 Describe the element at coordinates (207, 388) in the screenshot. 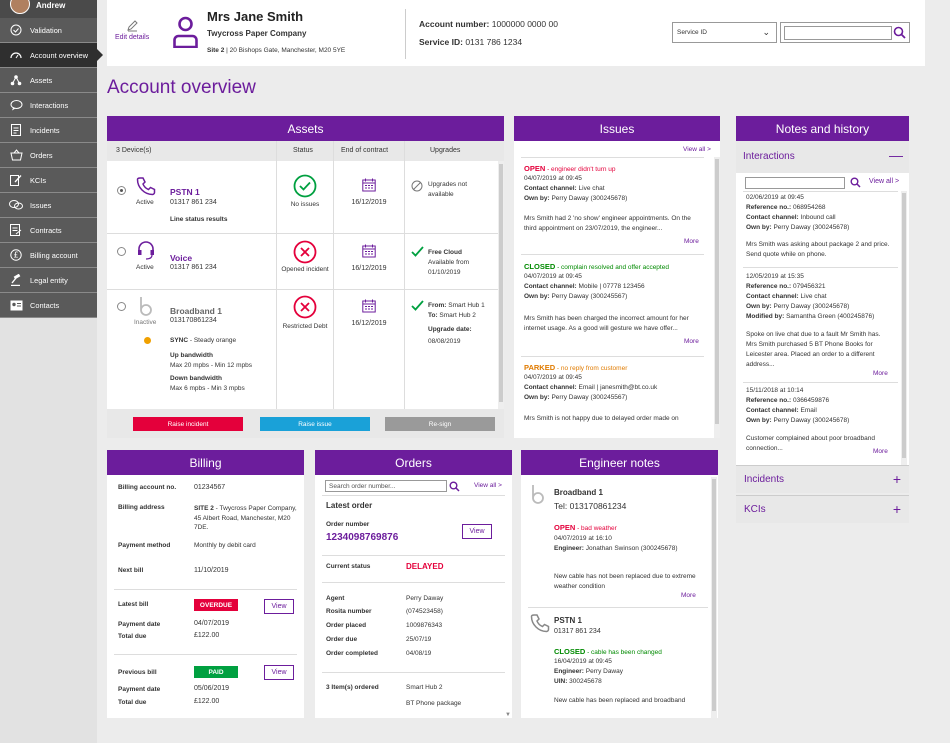

I see `down-bandwidth-value: Max 6 mpbs - Min 3 mpbs` at that location.